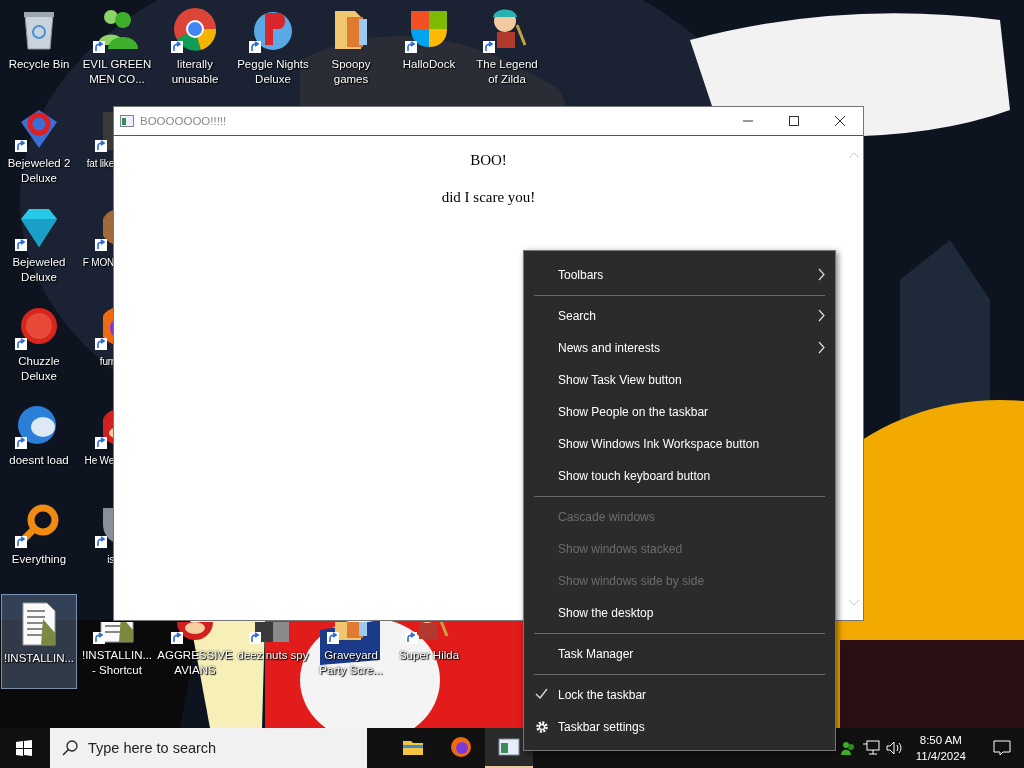 This screenshot has width=1024, height=768. Describe the element at coordinates (1002, 748) in the screenshot. I see `notifications-icon` at that location.